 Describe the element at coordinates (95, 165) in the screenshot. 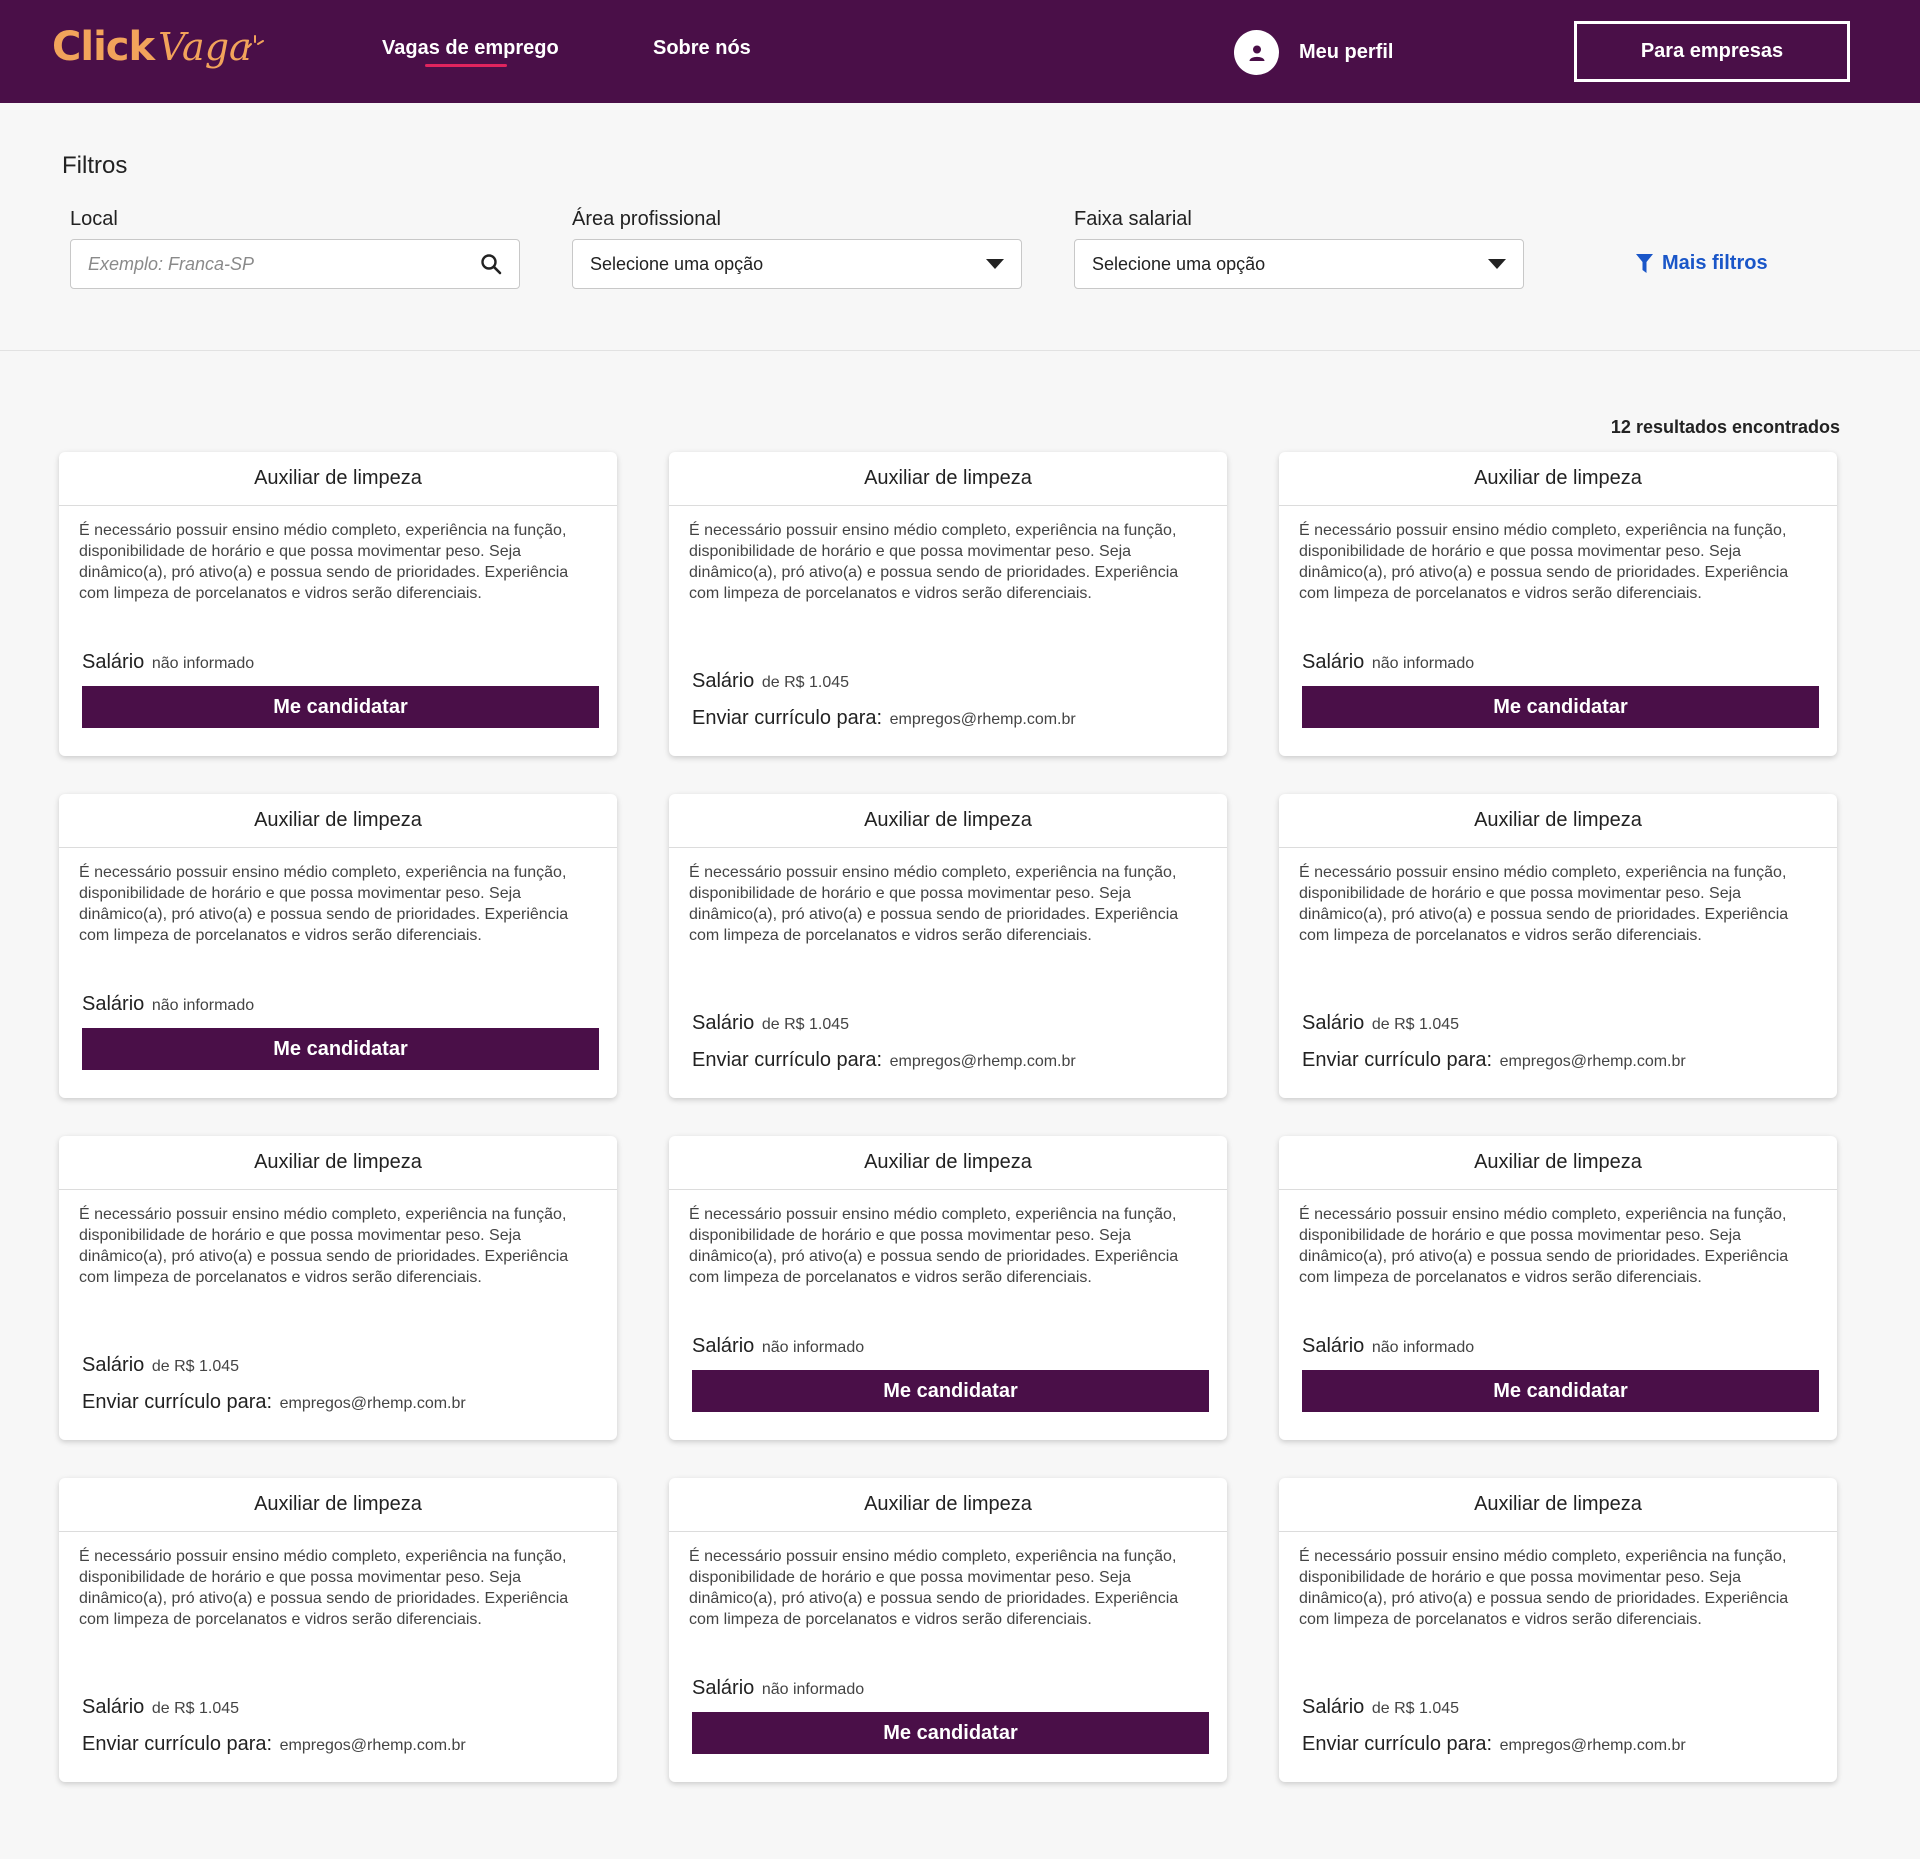

I see `filters-title: Filtros` at that location.